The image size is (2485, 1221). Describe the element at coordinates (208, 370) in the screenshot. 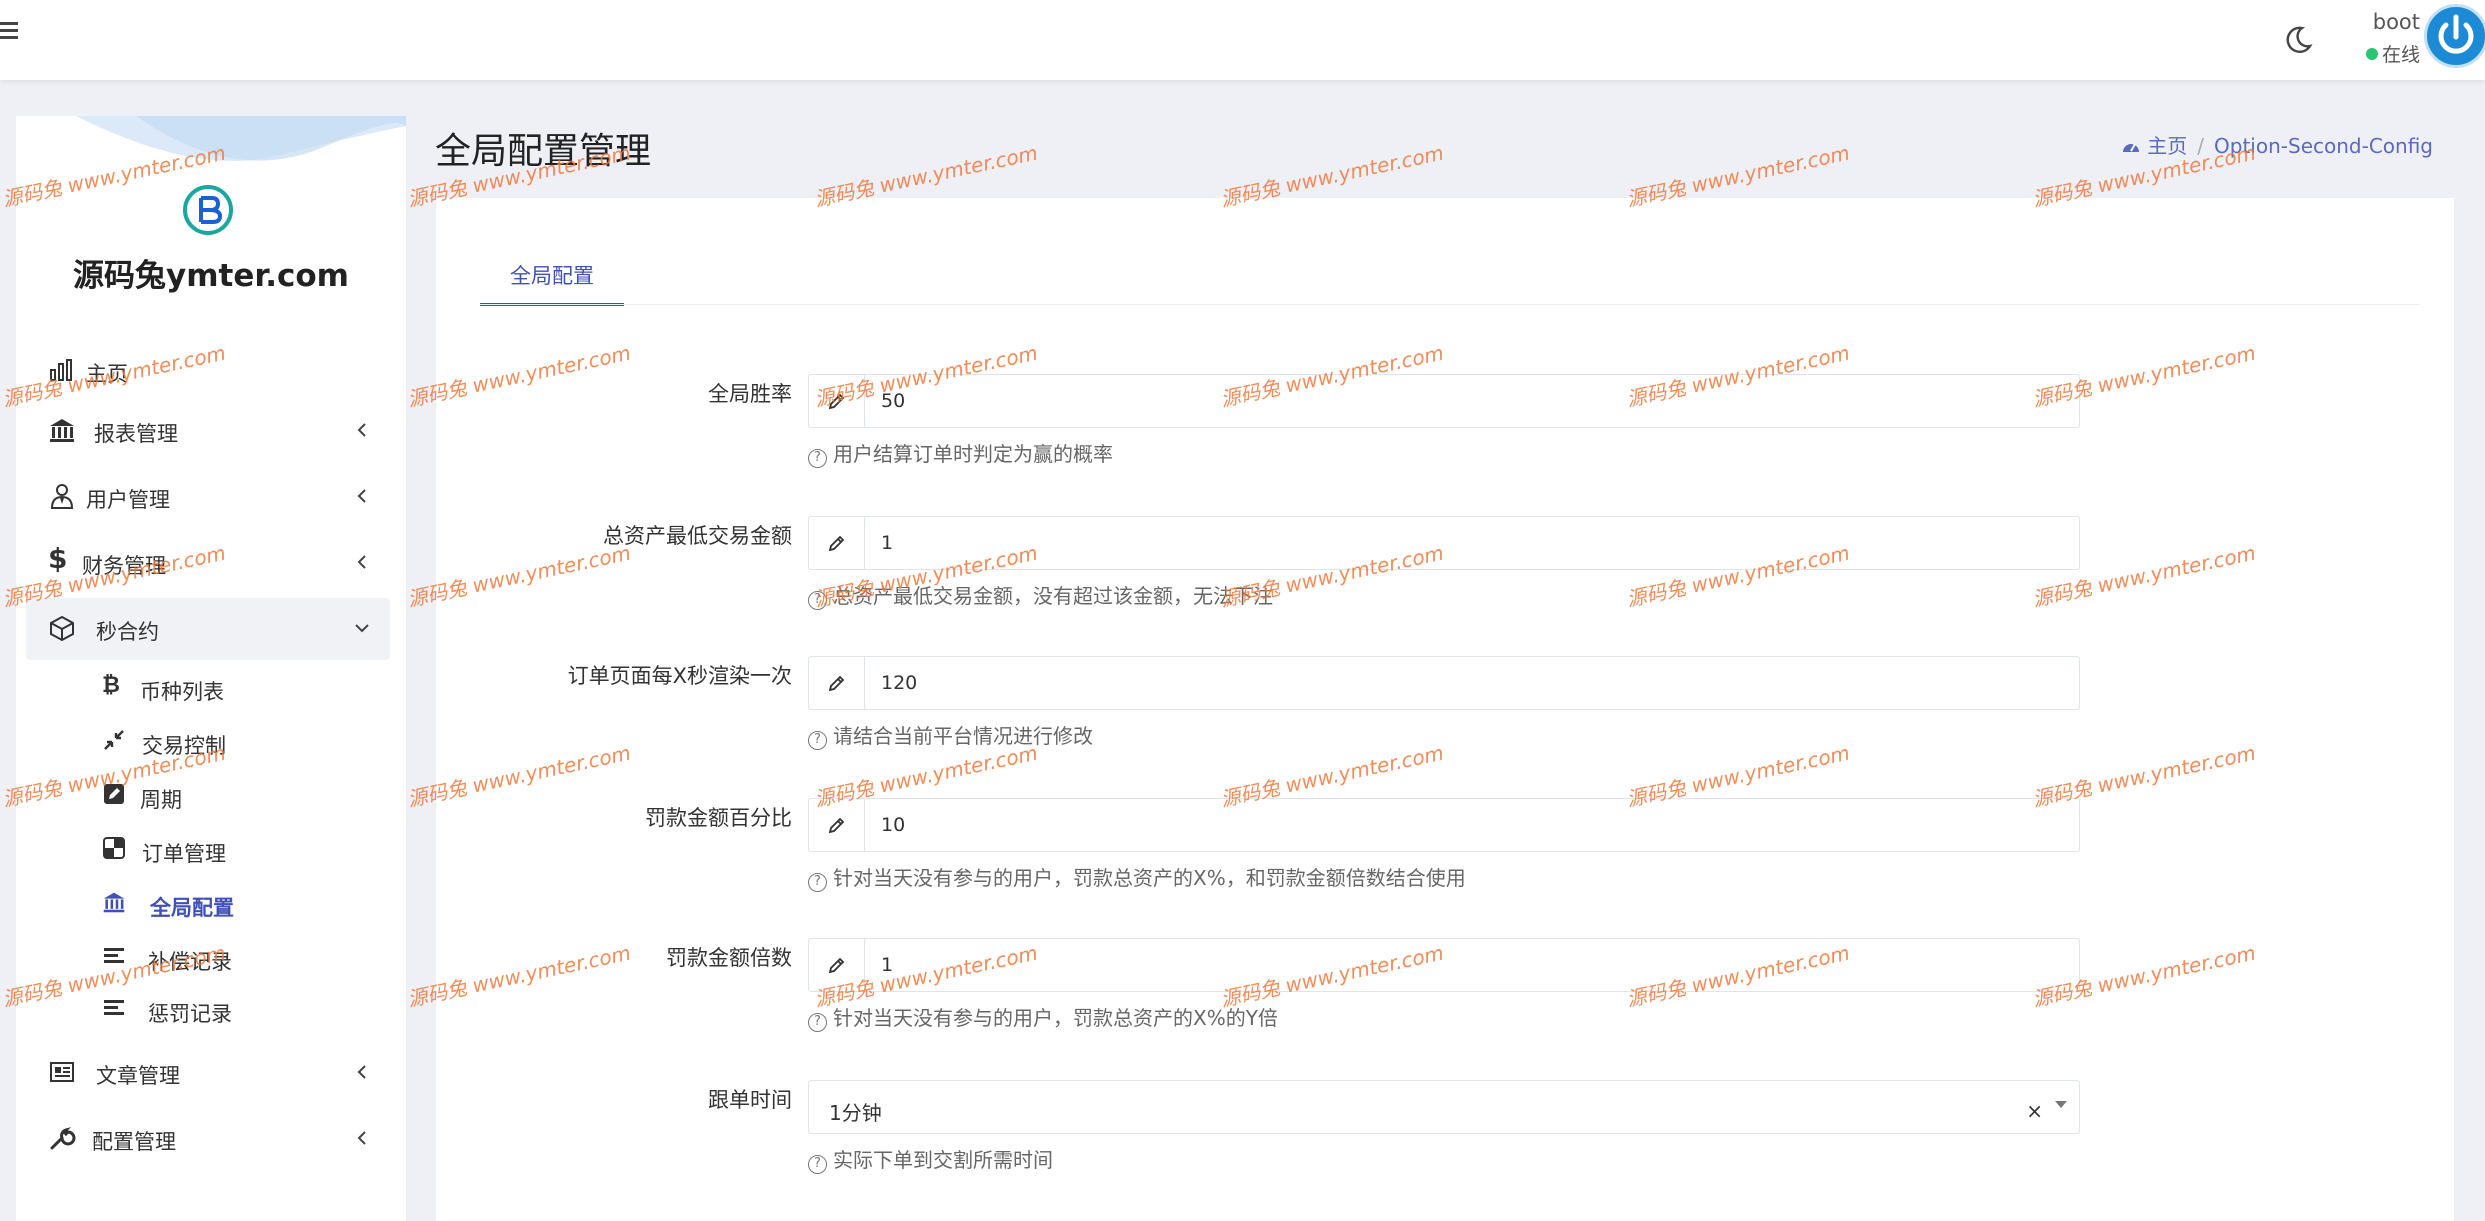

I see `sidebar-item-home: 主页` at that location.